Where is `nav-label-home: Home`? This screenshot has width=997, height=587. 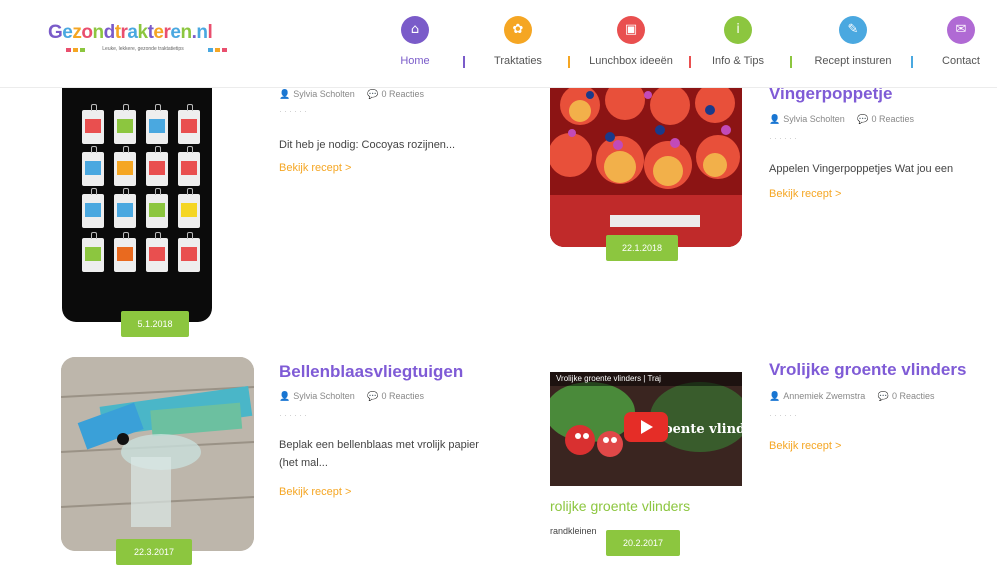
nav-label-home: Home is located at coordinates (415, 61).